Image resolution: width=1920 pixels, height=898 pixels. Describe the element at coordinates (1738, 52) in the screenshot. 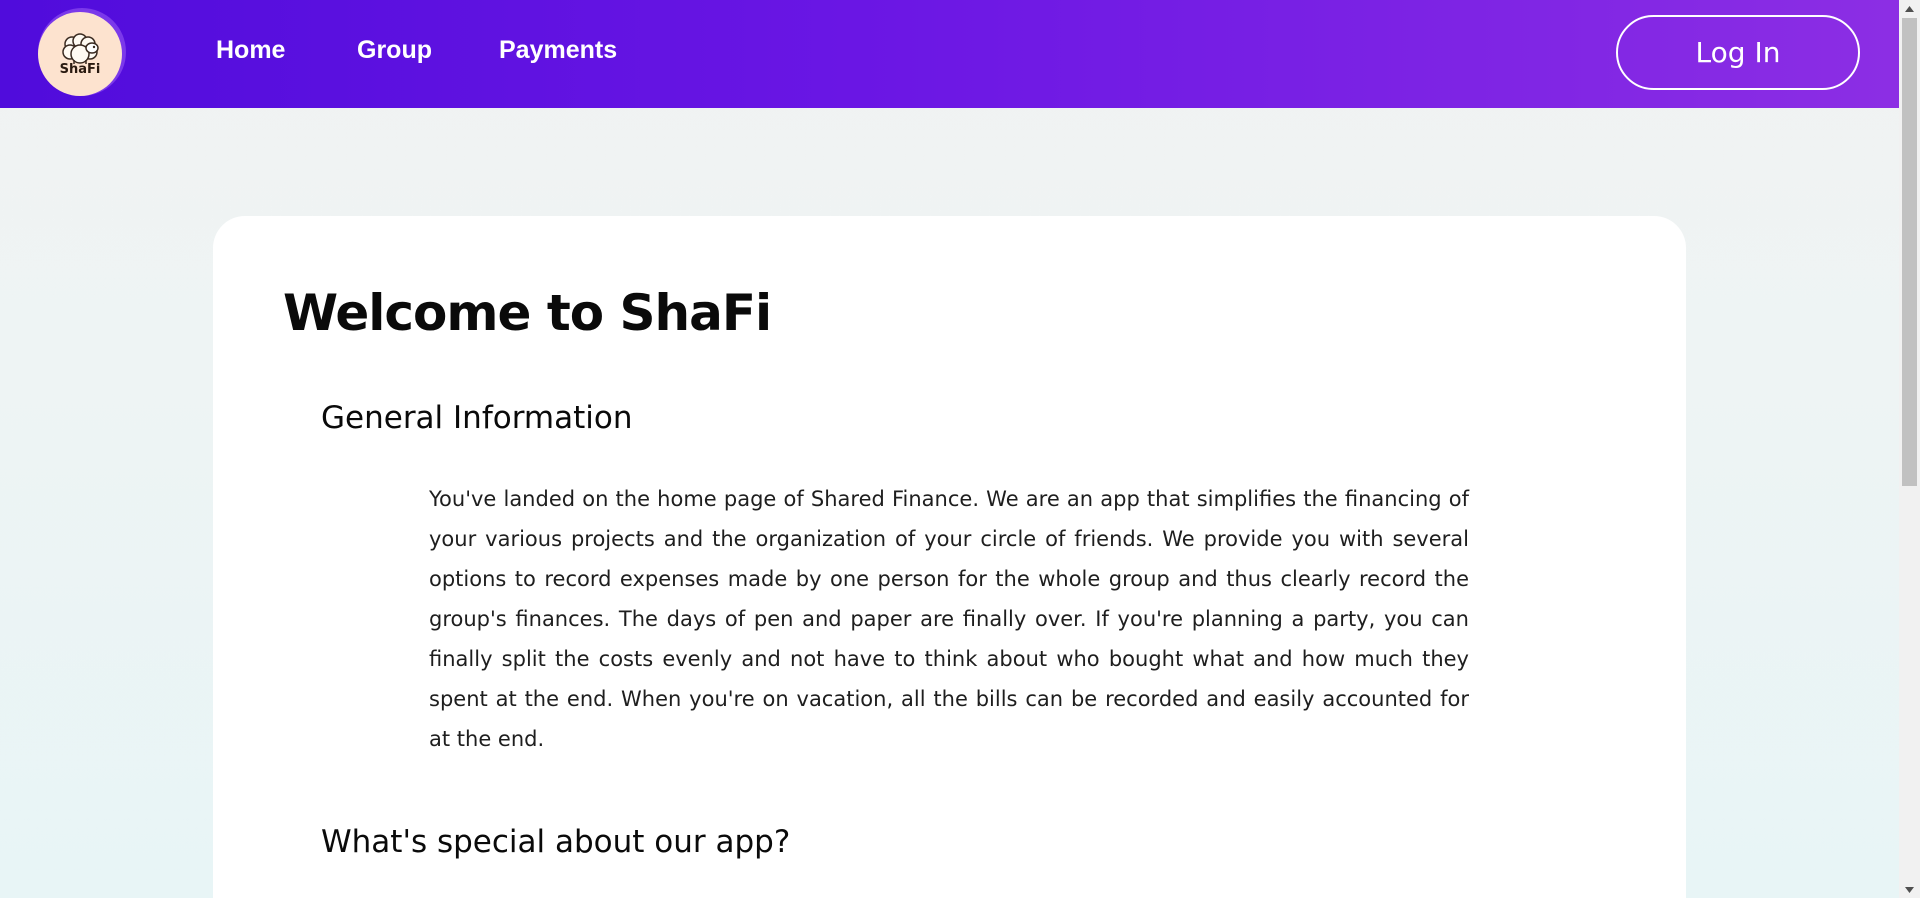

I see `login-button: Log In` at that location.